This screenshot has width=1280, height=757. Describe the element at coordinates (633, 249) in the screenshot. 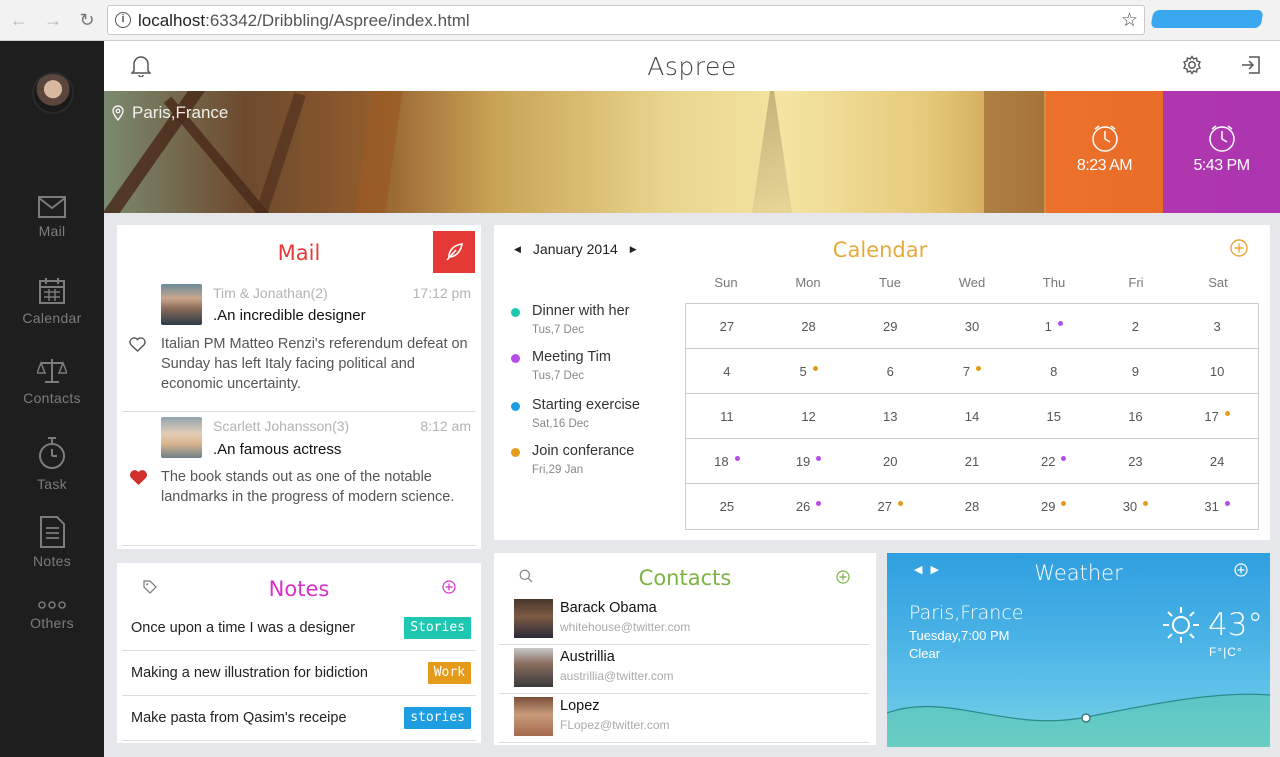

I see `next-month-arrow-icon: ▶` at that location.